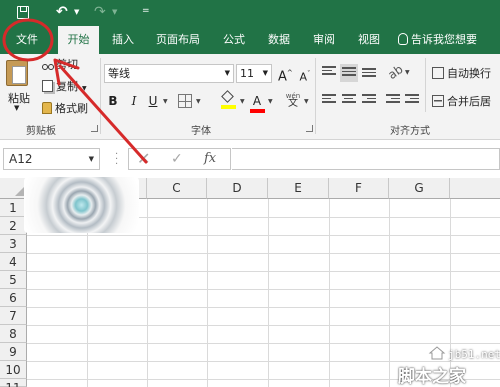 The width and height of the screenshot is (500, 387). What do you see at coordinates (94, 128) in the screenshot?
I see `clipboard-launcher-icon` at bounding box center [94, 128].